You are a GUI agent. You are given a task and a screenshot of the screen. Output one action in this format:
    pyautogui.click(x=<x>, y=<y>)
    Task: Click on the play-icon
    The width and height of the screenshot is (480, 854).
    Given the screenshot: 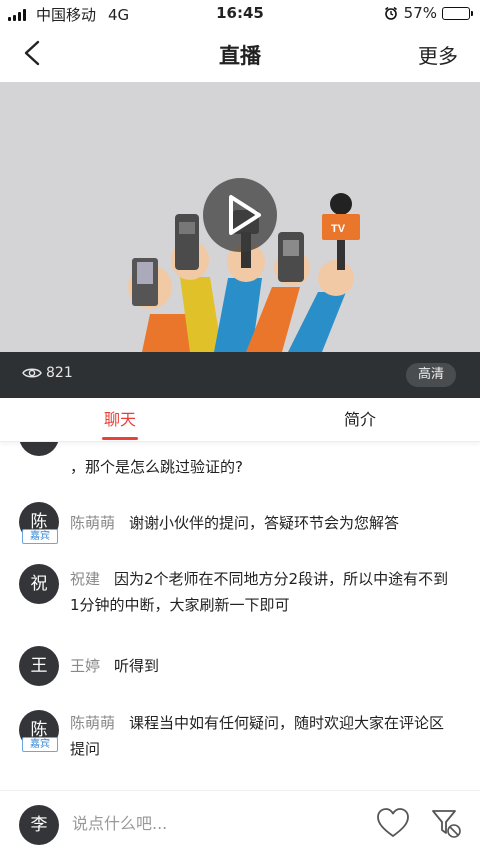 What is the action you would take?
    pyautogui.click(x=245, y=215)
    